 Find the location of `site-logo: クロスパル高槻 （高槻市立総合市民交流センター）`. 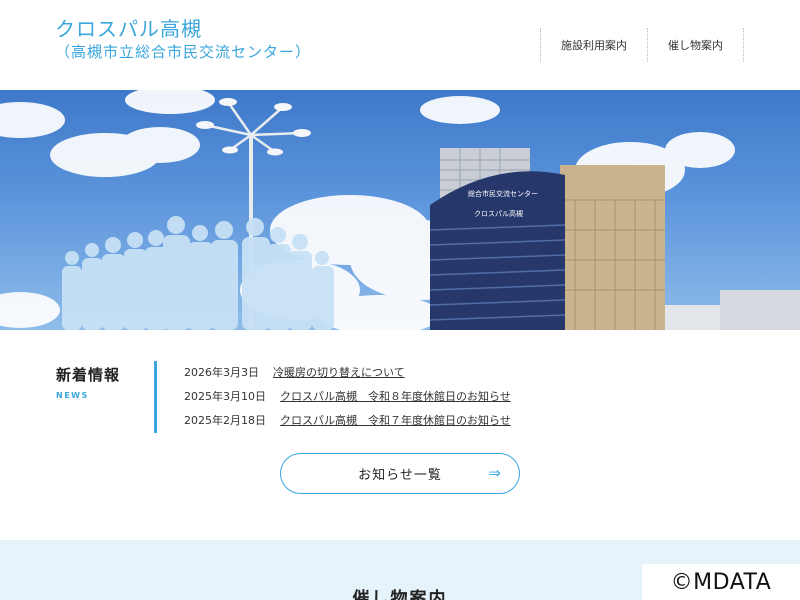

site-logo: クロスパル高槻 （高槻市立総合市民交流センター） is located at coordinates (183, 39).